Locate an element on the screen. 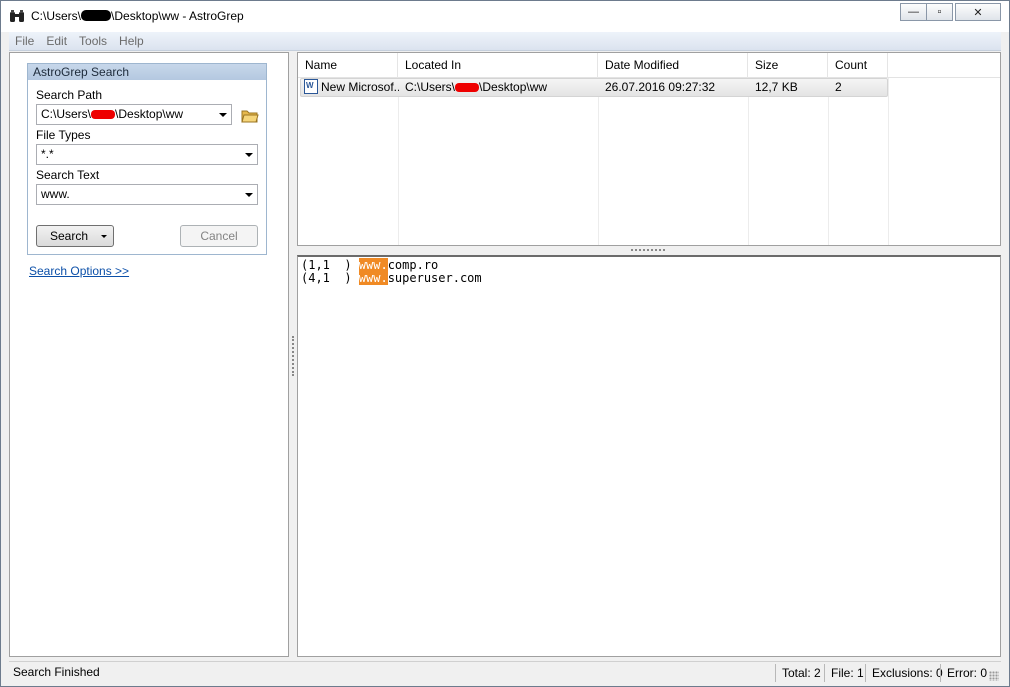 Image resolution: width=1010 pixels, height=687 pixels. status-files: File: 1 is located at coordinates (847, 673).